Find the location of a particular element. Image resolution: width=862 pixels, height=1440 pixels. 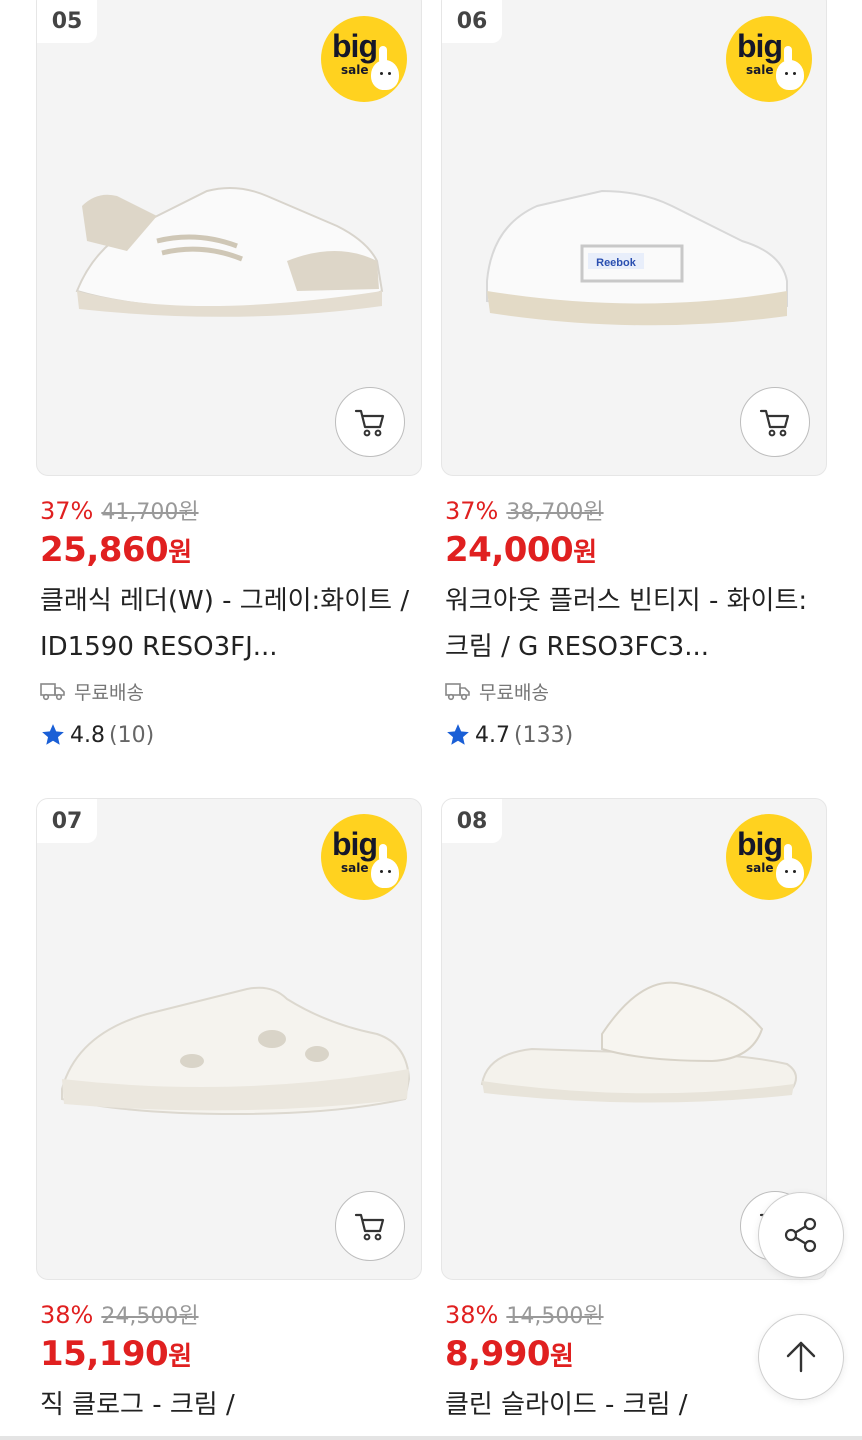

sale-price: 25,860원 is located at coordinates (231, 550).